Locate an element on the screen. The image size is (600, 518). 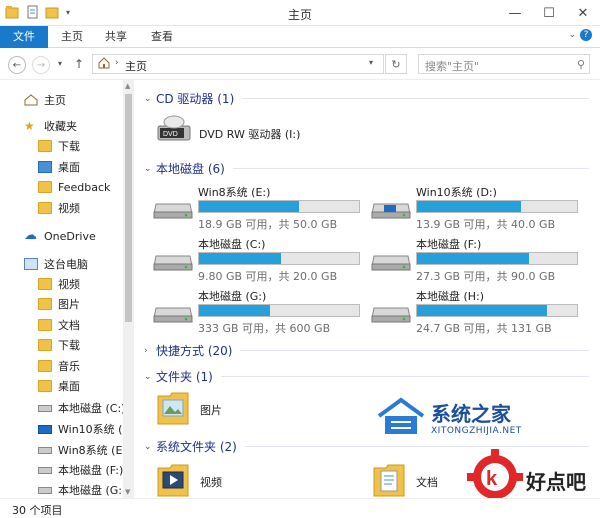
drive-name: Win8系统 (E:) is located at coordinates (234, 192).